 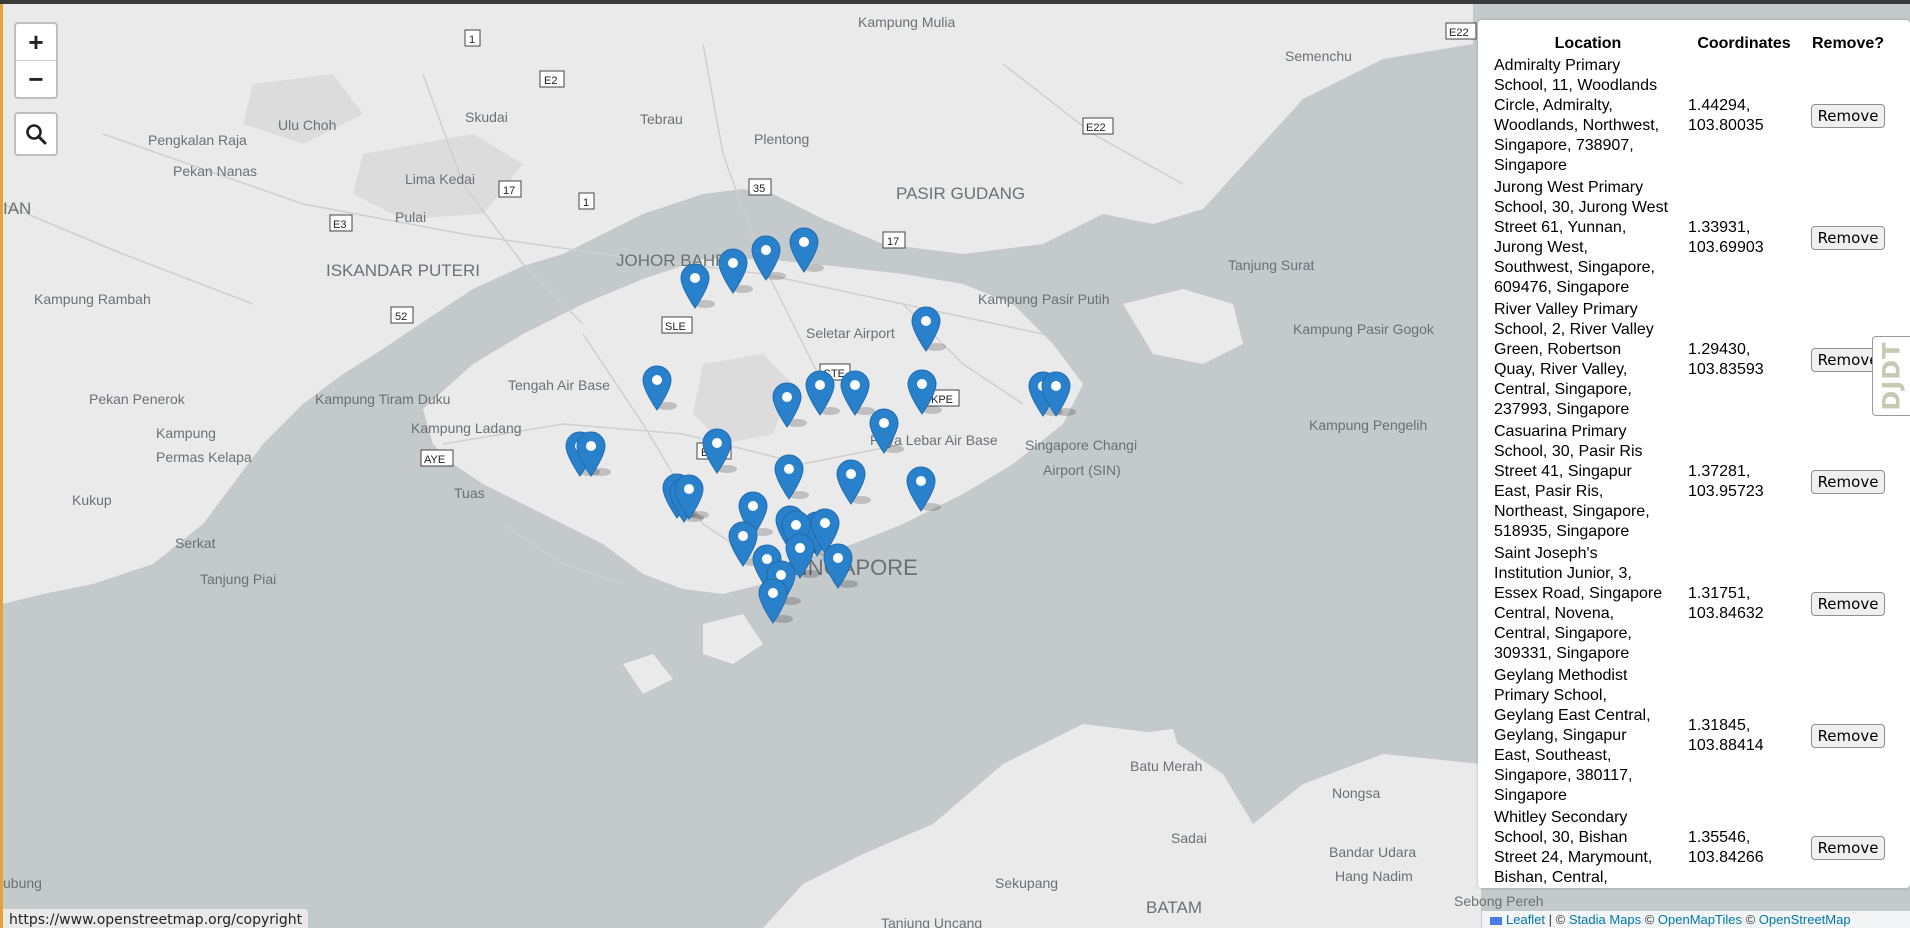 What do you see at coordinates (1174, 907) in the screenshot?
I see `label-batam: BATAM` at bounding box center [1174, 907].